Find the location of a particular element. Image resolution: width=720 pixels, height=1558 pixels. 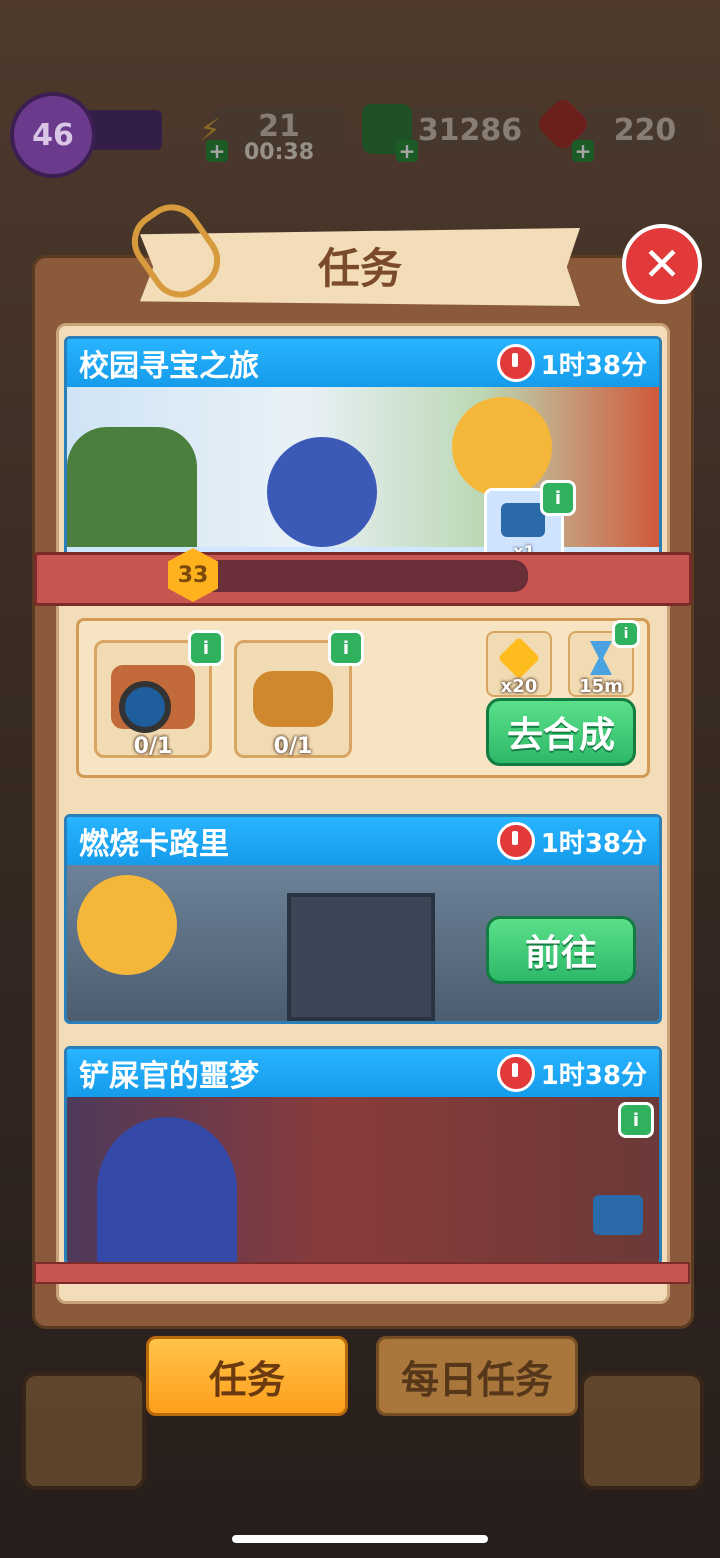

clipboard-star-icon is located at coordinates (642, 1431).